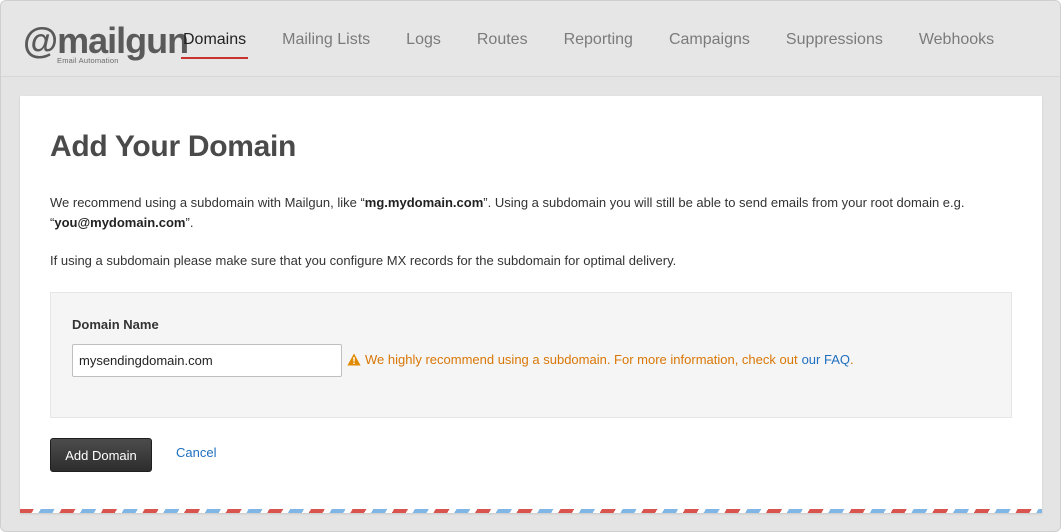 The width and height of the screenshot is (1061, 532). Describe the element at coordinates (173, 146) in the screenshot. I see `page-title: Add Your Domain` at that location.